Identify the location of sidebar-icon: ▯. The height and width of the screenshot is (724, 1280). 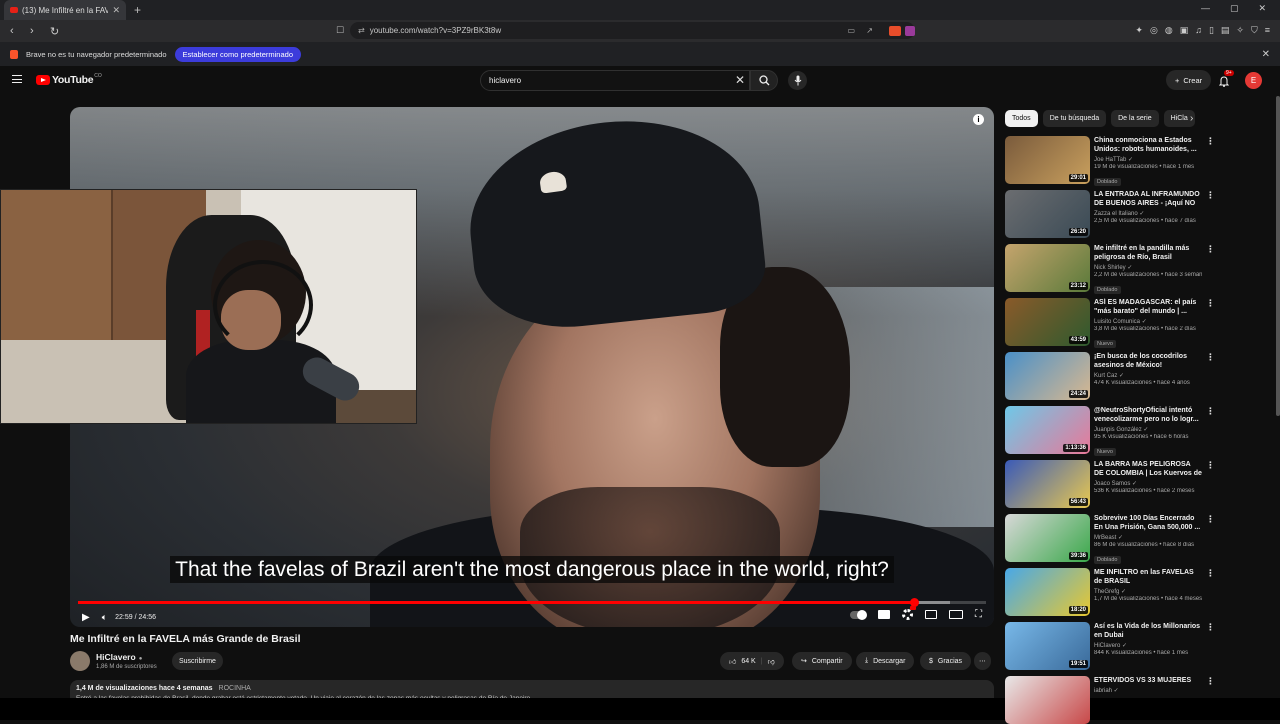
(1211, 30).